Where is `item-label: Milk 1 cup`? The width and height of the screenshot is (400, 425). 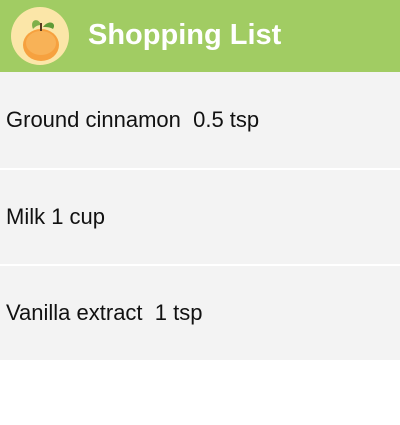
item-label: Milk 1 cup is located at coordinates (56, 216).